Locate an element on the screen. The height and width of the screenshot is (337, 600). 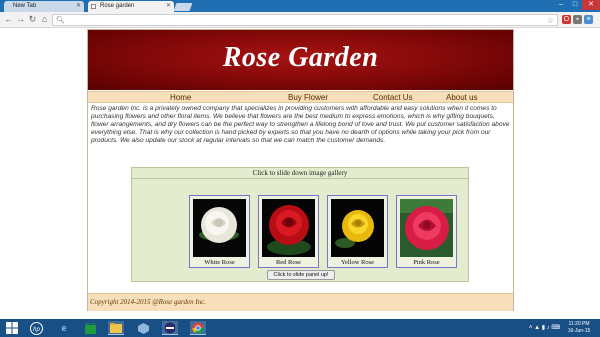
address-bar: 🔍︎ ☆ is located at coordinates (305, 20).